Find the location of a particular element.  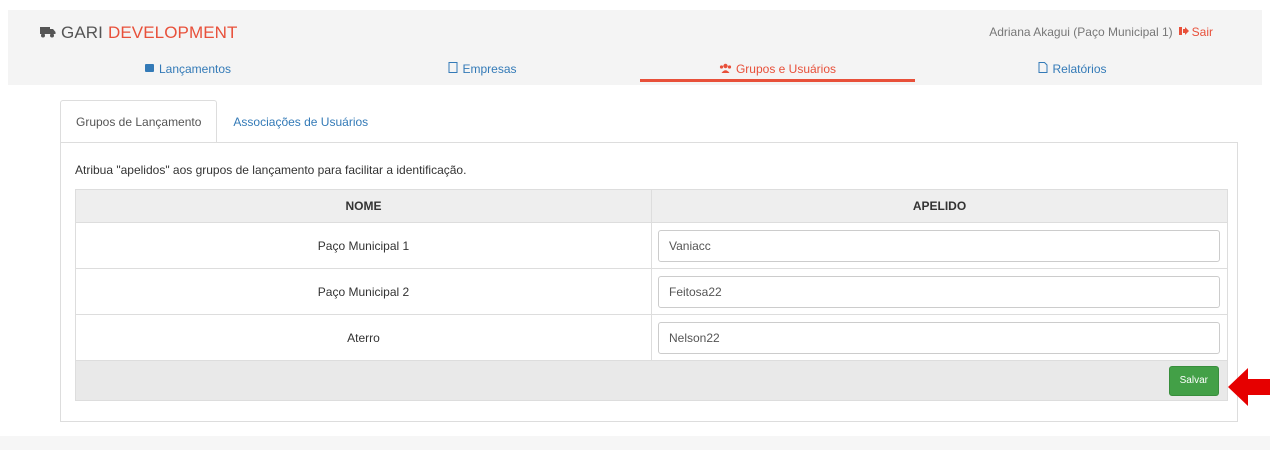

row-nome: Paço Municipal 1 is located at coordinates (363, 245).